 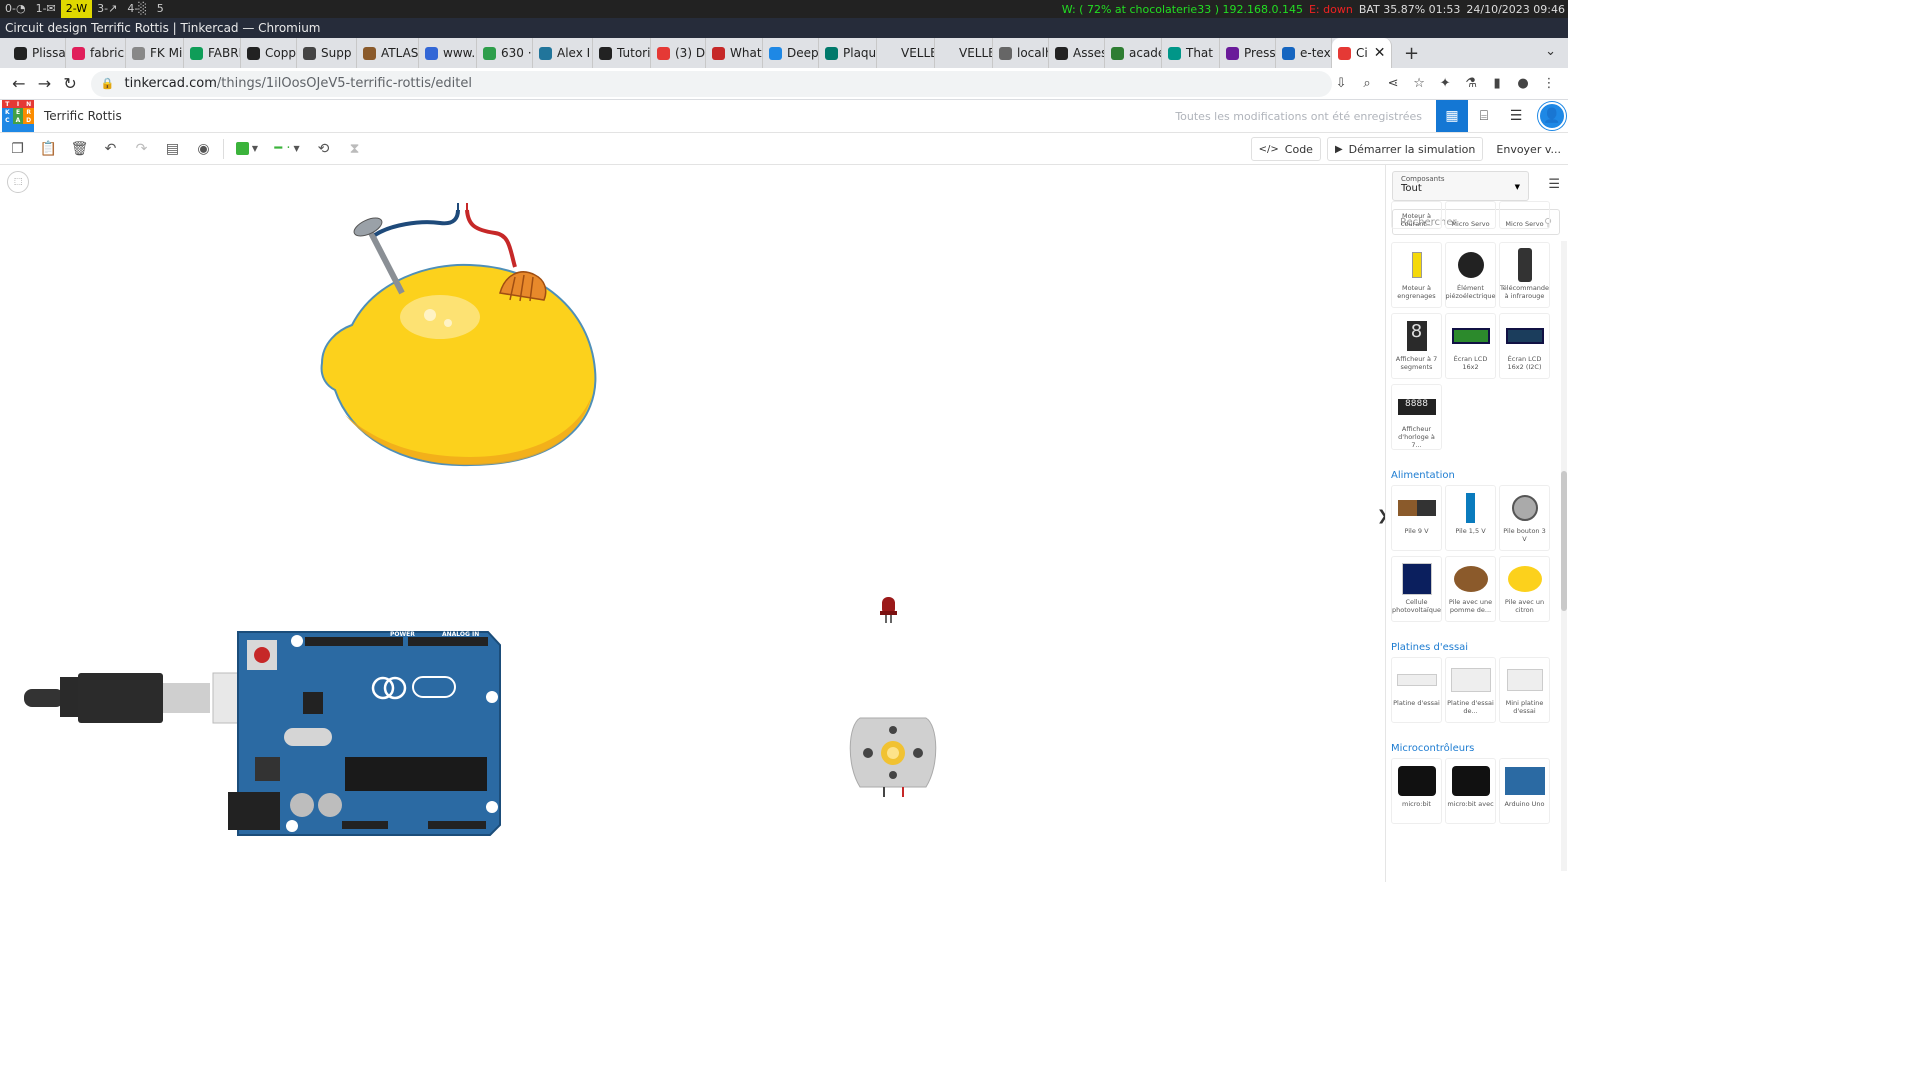 I want to click on workspace-5: 5, so click(x=160, y=9).